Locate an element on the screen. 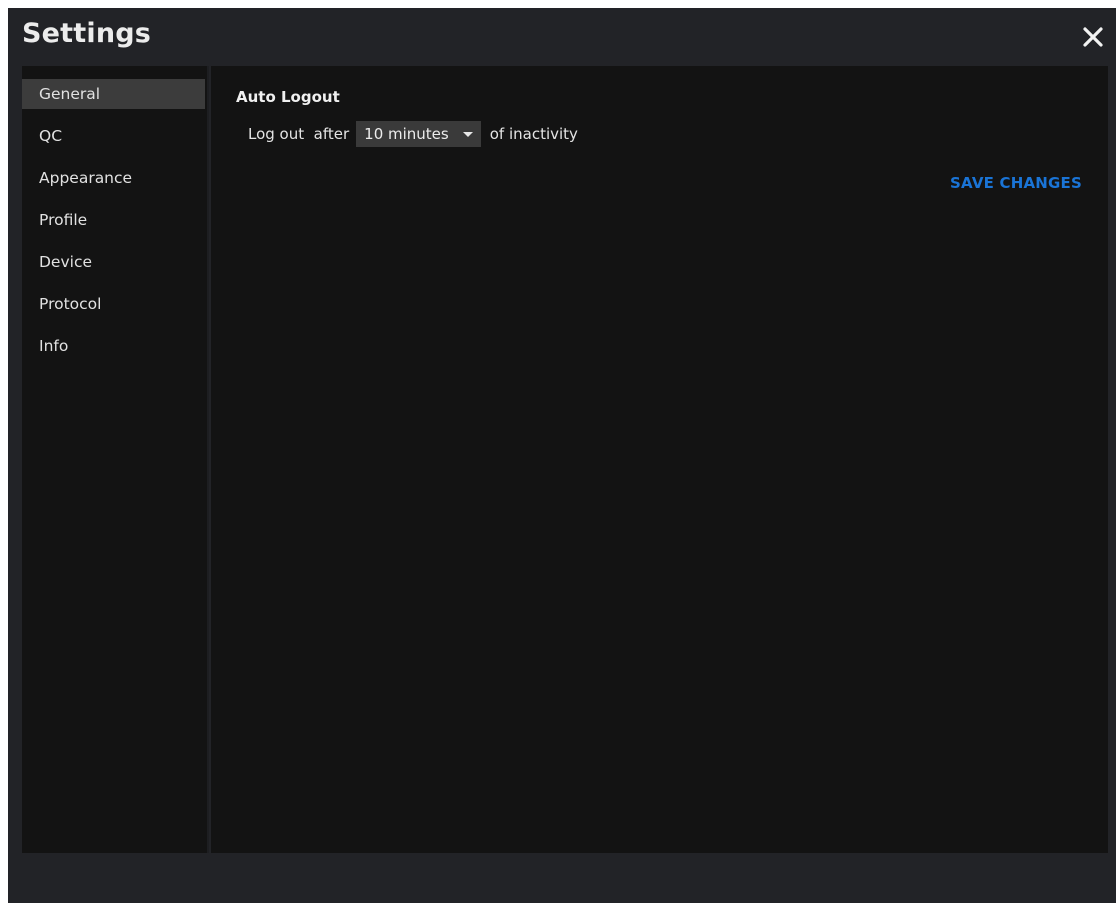 The height and width of the screenshot is (903, 1116). logout-suffix-text: of inactivity is located at coordinates (533, 134).